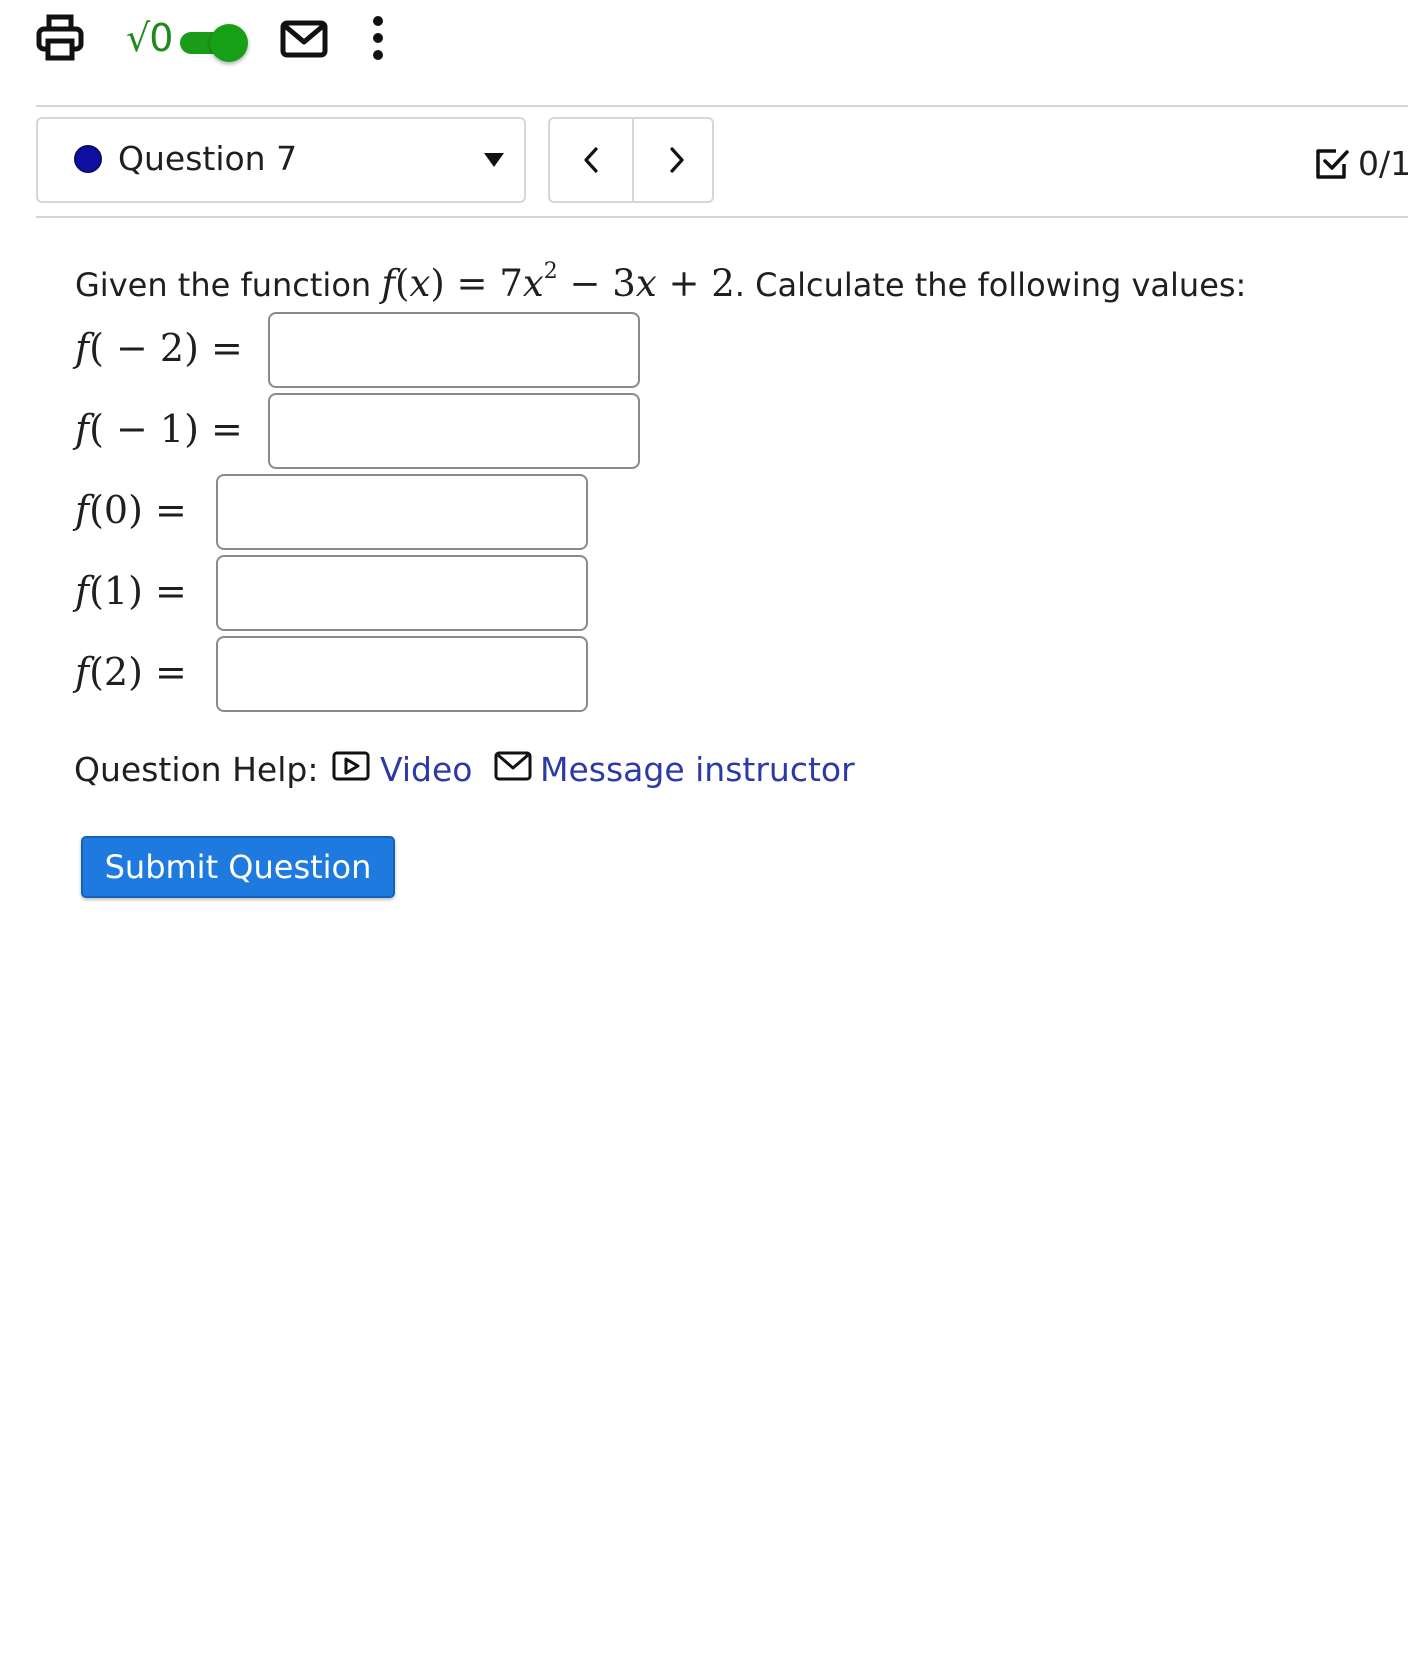  What do you see at coordinates (223, 285) in the screenshot?
I see `prompt-prefix: Given the function` at bounding box center [223, 285].